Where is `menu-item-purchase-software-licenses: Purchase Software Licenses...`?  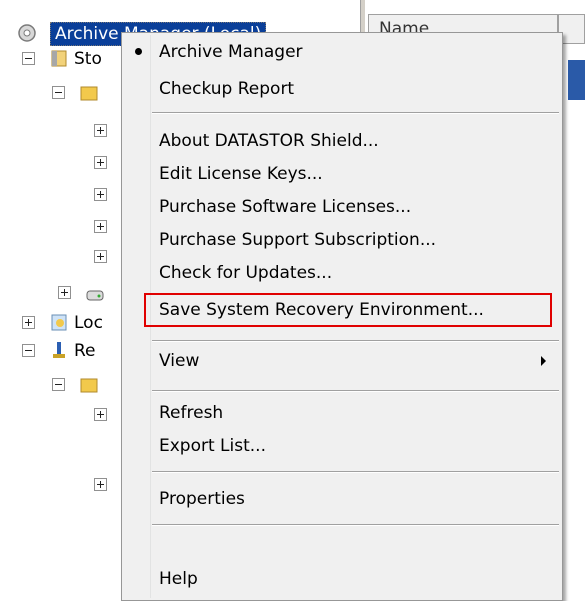
menu-item-purchase-software-licenses: Purchase Software Licenses... is located at coordinates (285, 207).